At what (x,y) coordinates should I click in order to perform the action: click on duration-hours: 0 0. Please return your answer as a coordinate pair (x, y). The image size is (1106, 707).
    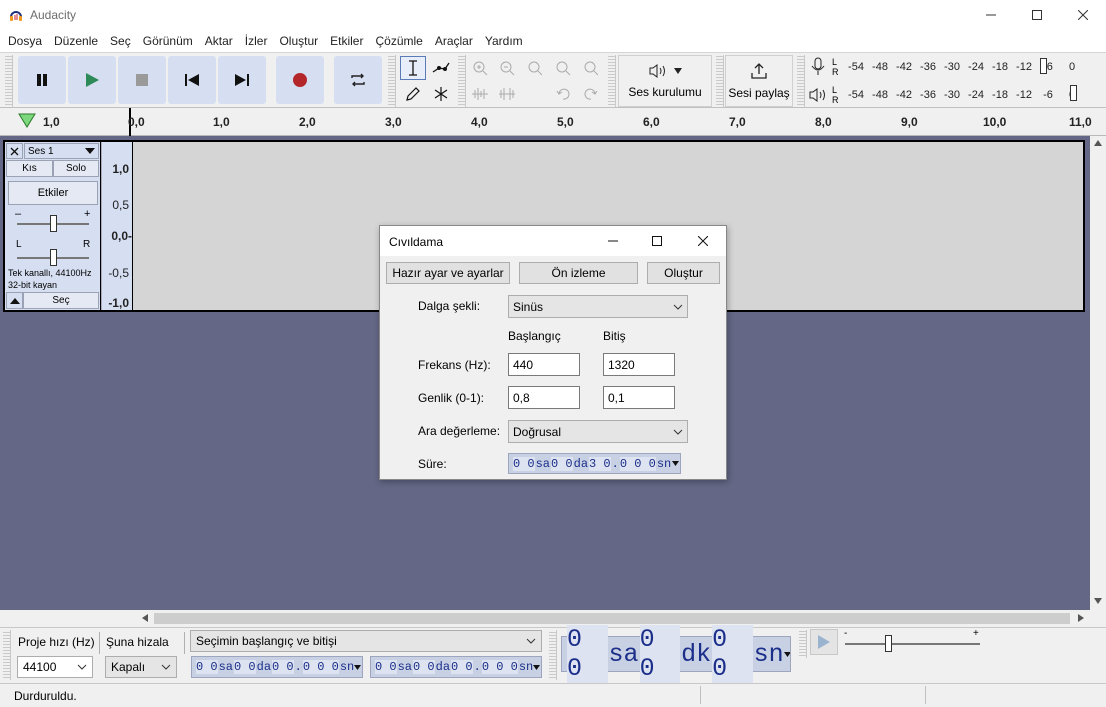
    Looking at the image, I should click on (524, 463).